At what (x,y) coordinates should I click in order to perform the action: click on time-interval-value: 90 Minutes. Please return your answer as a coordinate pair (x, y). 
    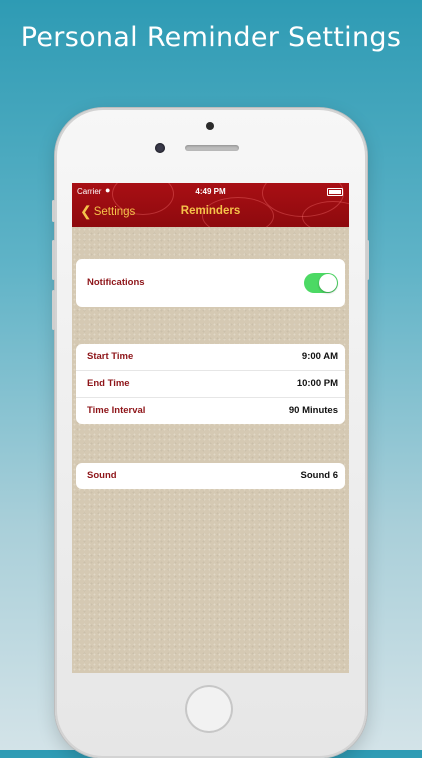
    Looking at the image, I should click on (313, 410).